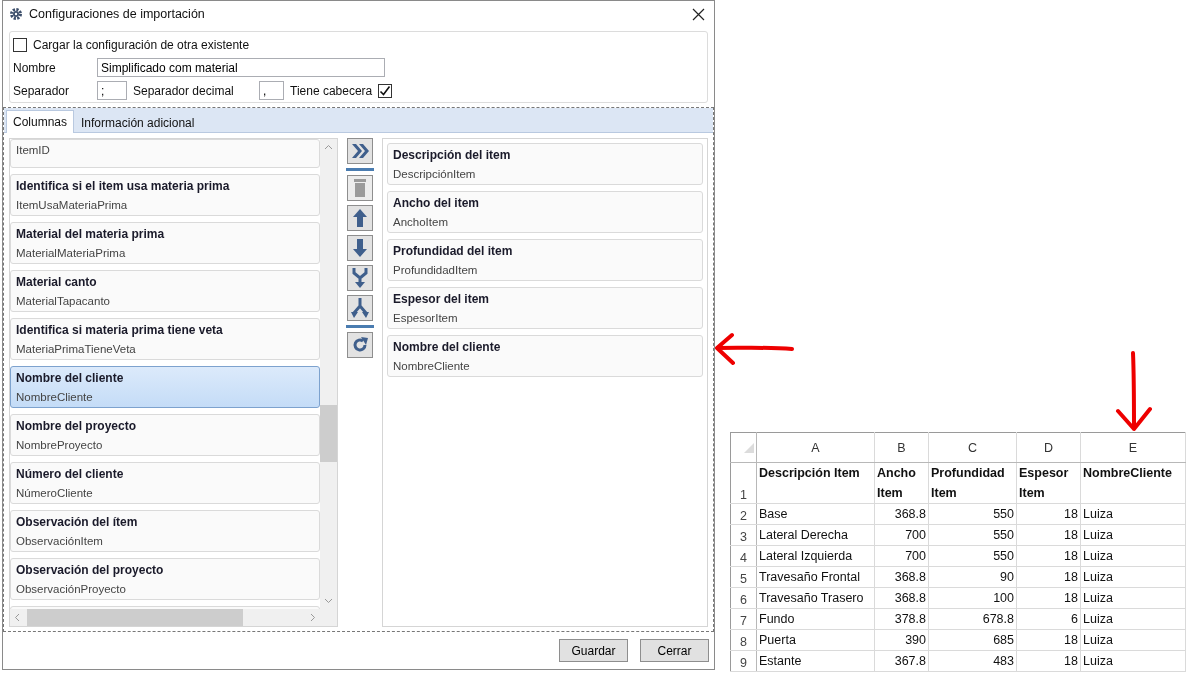  I want to click on column-card: Identifica si el item usa materia prima ItemUsaMateriaPrima, so click(165, 195).